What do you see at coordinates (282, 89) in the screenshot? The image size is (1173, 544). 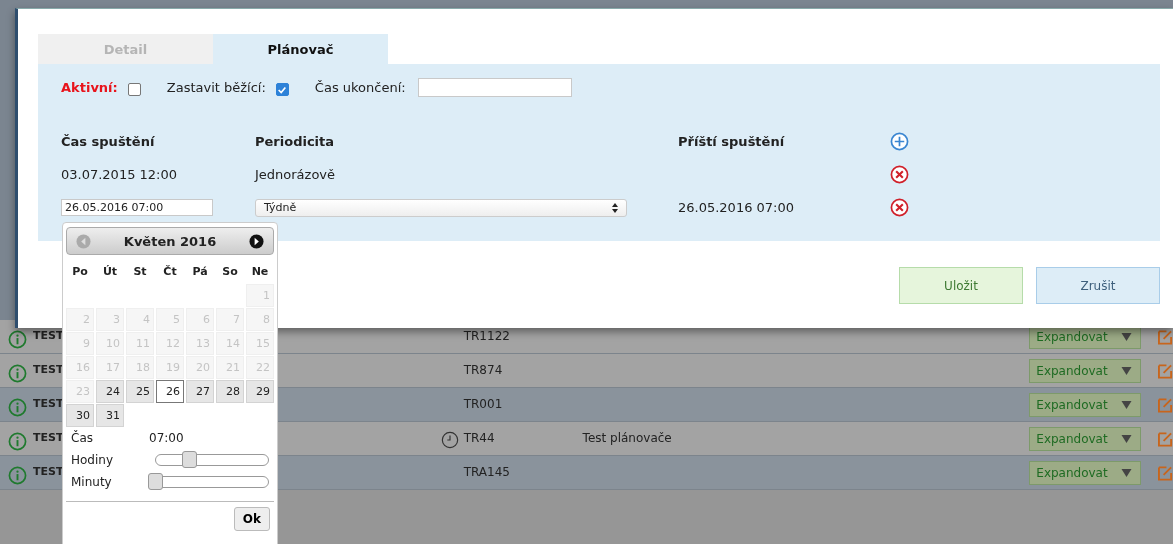 I see `stop-running-checkbox` at bounding box center [282, 89].